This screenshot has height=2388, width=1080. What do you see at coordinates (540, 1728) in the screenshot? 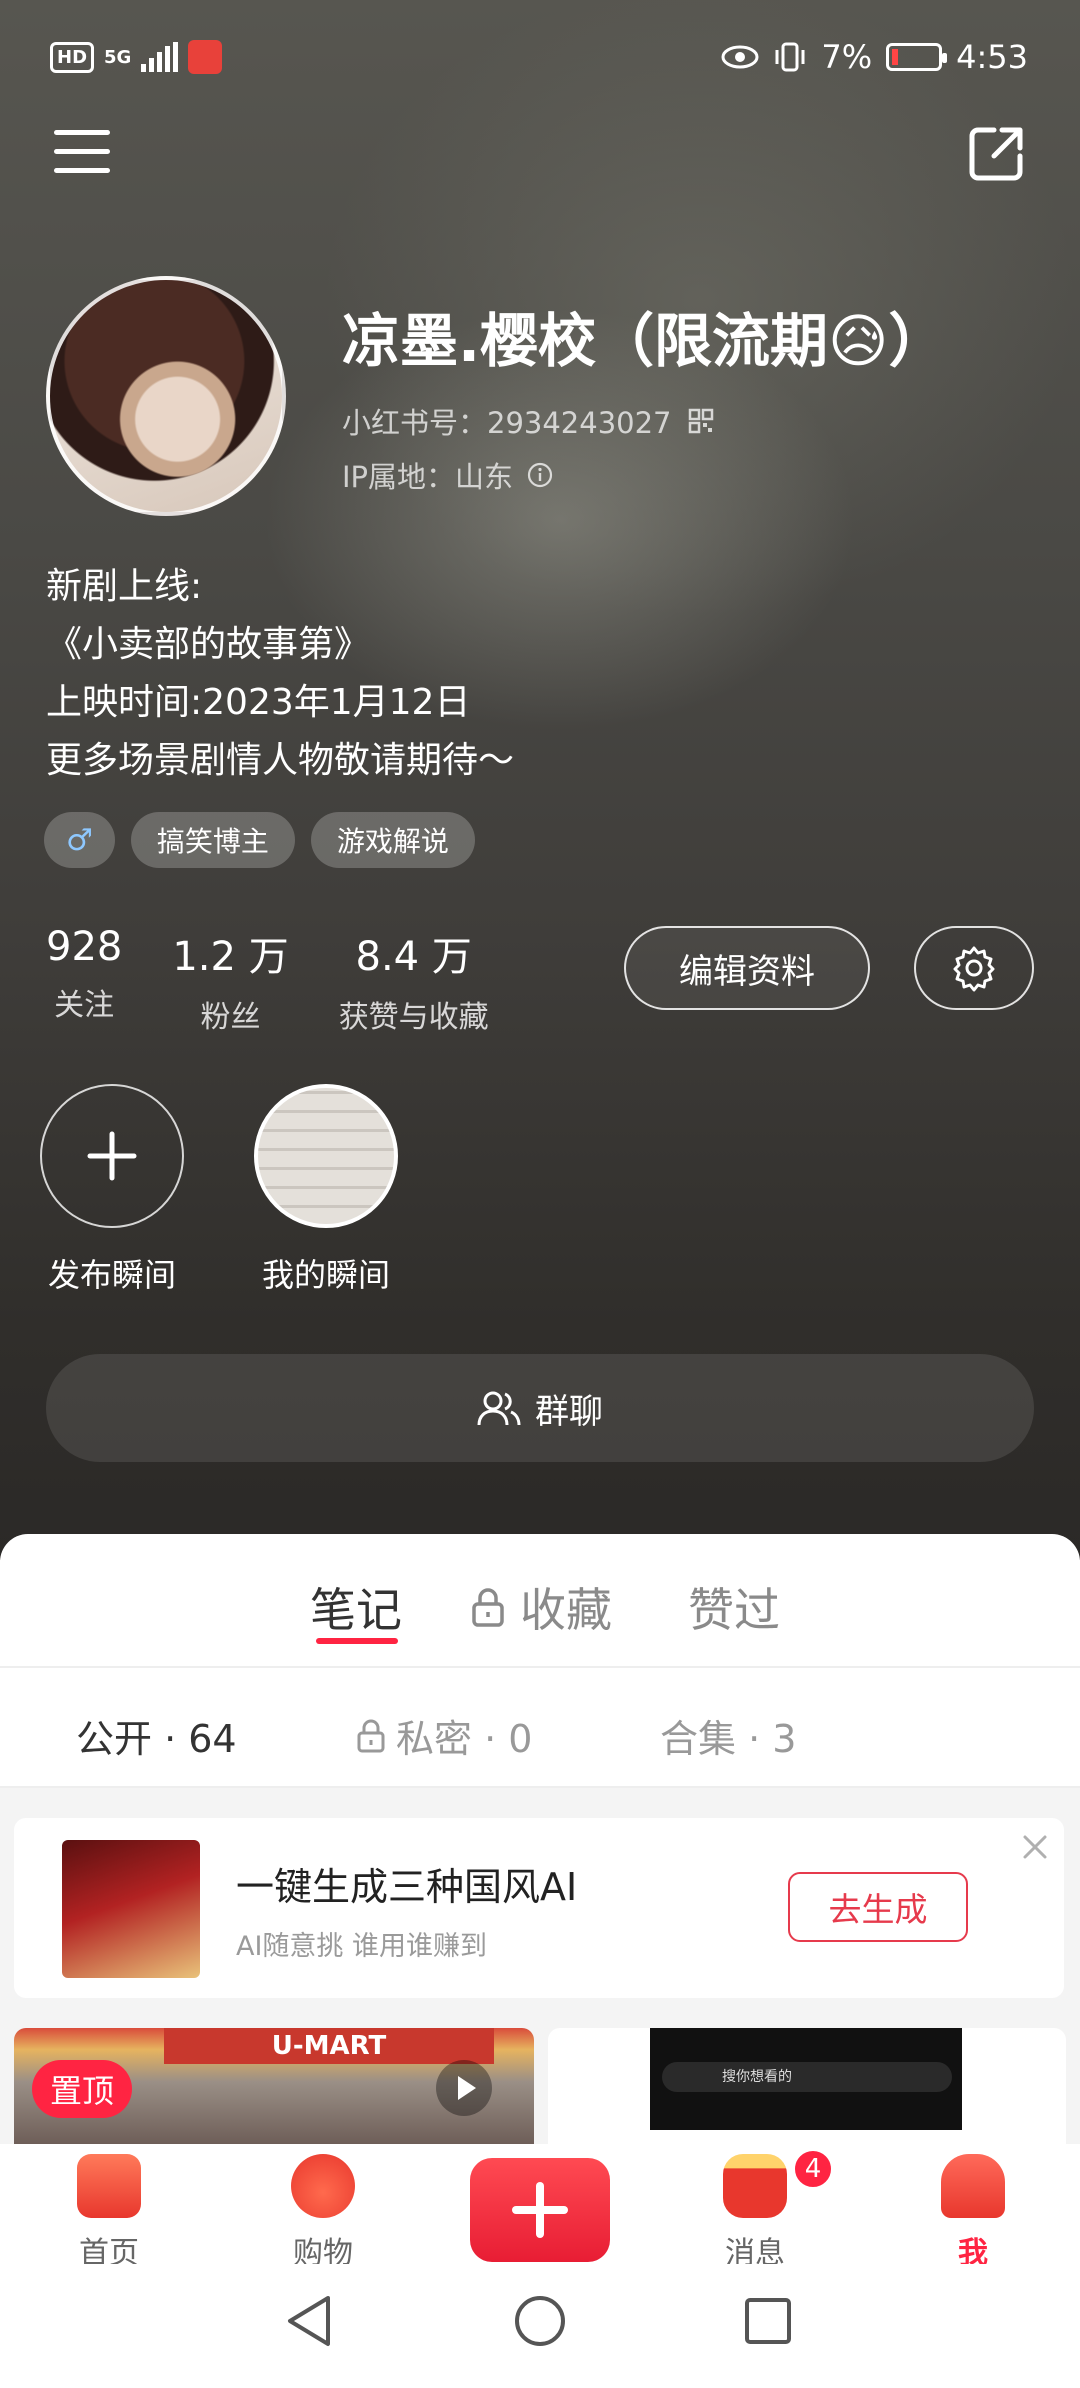
I see `note-subtabs: 公开 · 64 私密 · 0 合集 · 3` at bounding box center [540, 1728].